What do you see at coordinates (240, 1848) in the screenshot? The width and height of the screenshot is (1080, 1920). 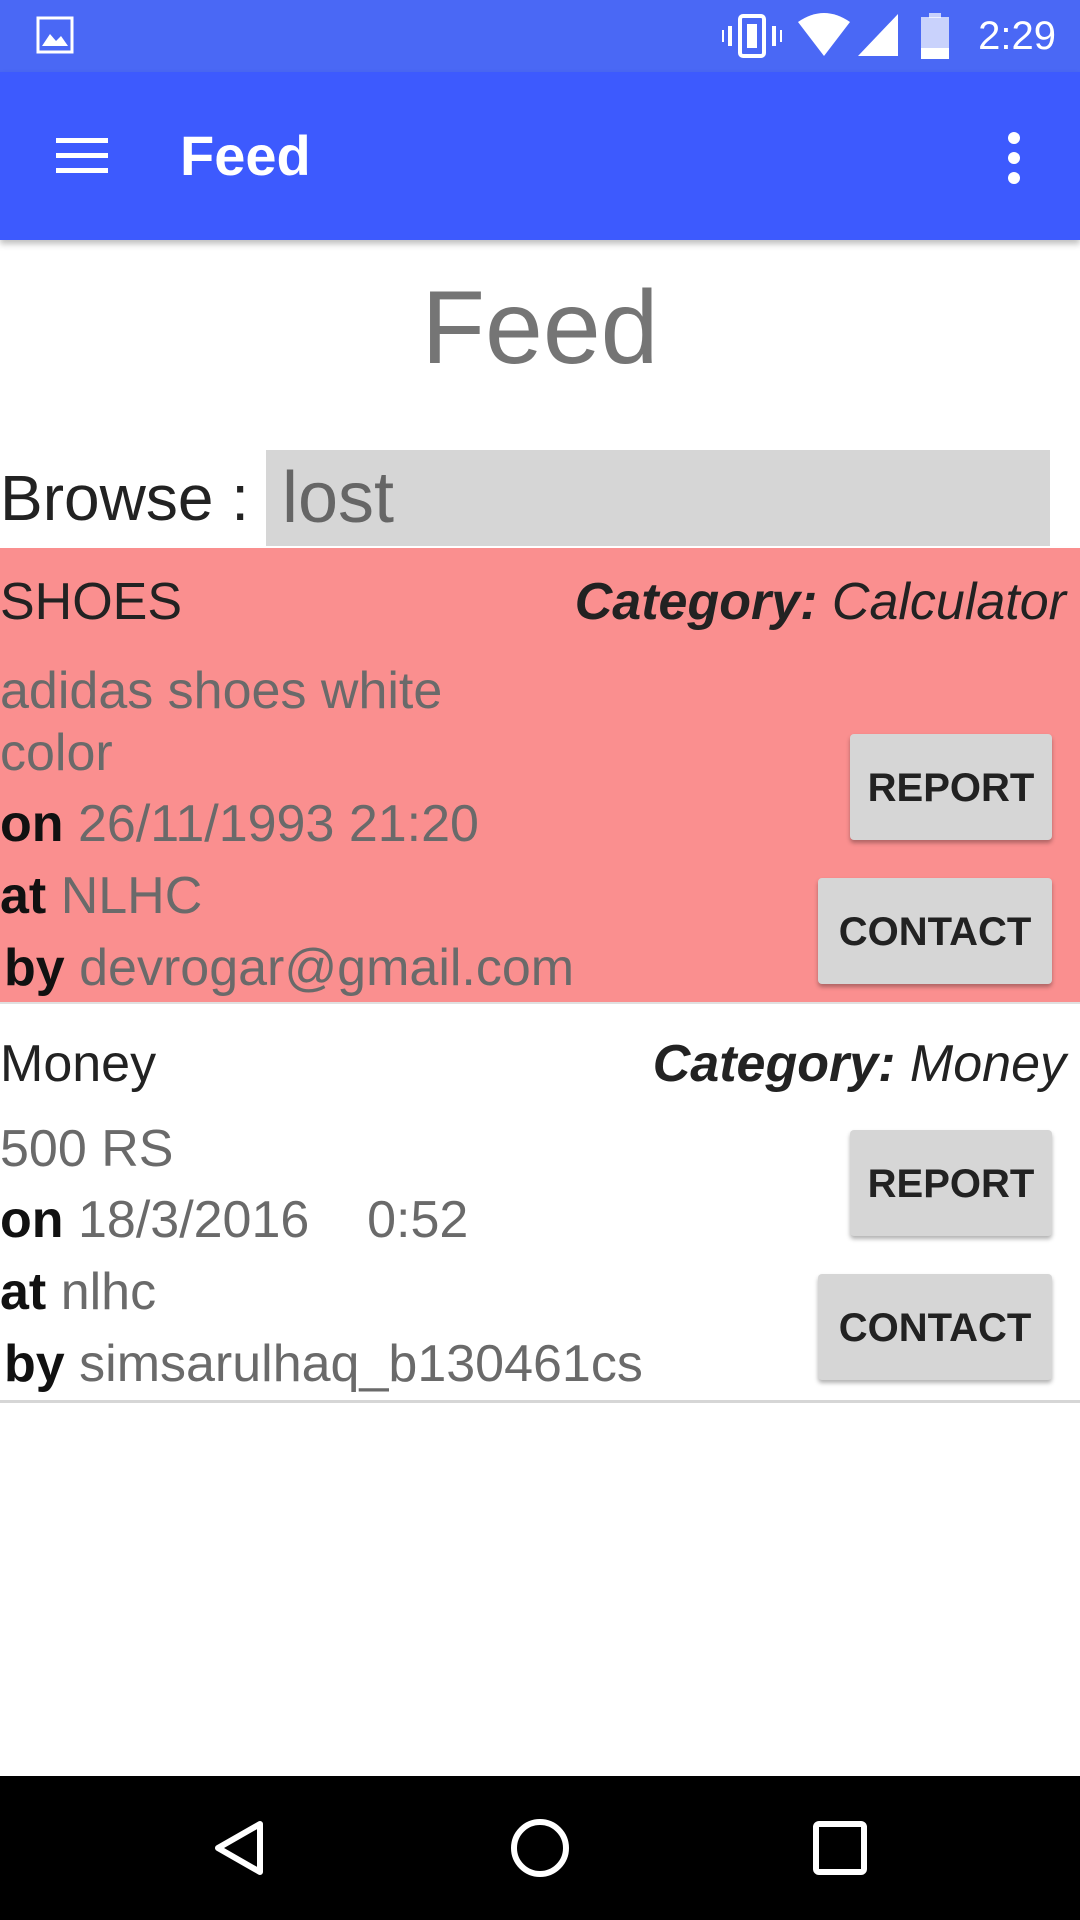 I see `back-icon` at bounding box center [240, 1848].